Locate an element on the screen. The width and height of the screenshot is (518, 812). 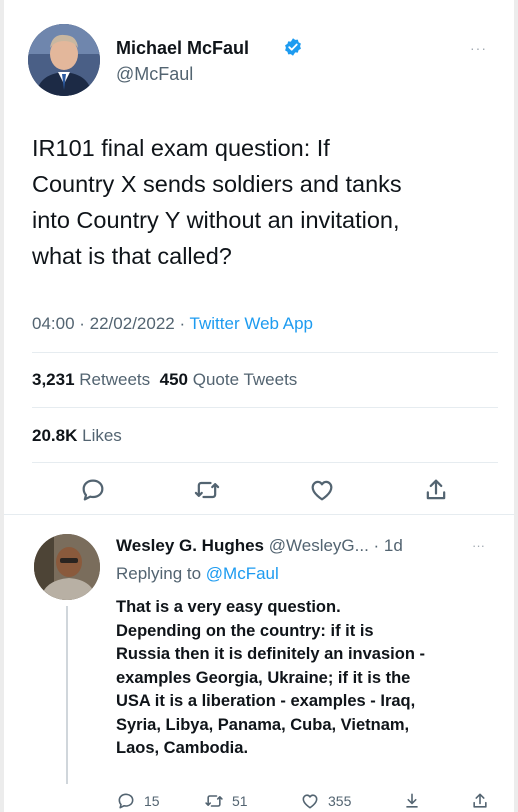
reply-share-button is located at coordinates (484, 801).